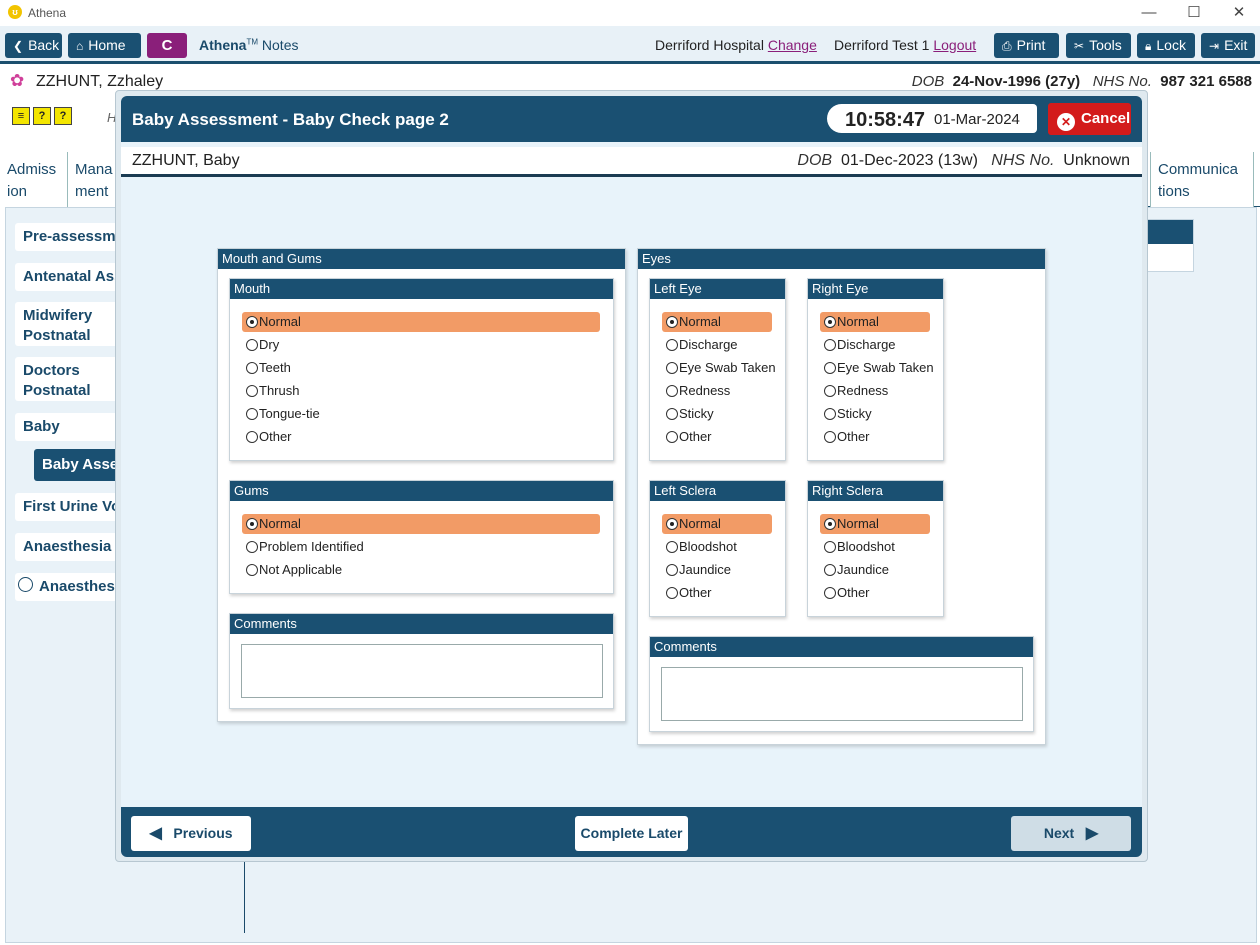 The width and height of the screenshot is (1260, 945). Describe the element at coordinates (631, 833) in the screenshot. I see `complete-later-button: Complete Later` at that location.